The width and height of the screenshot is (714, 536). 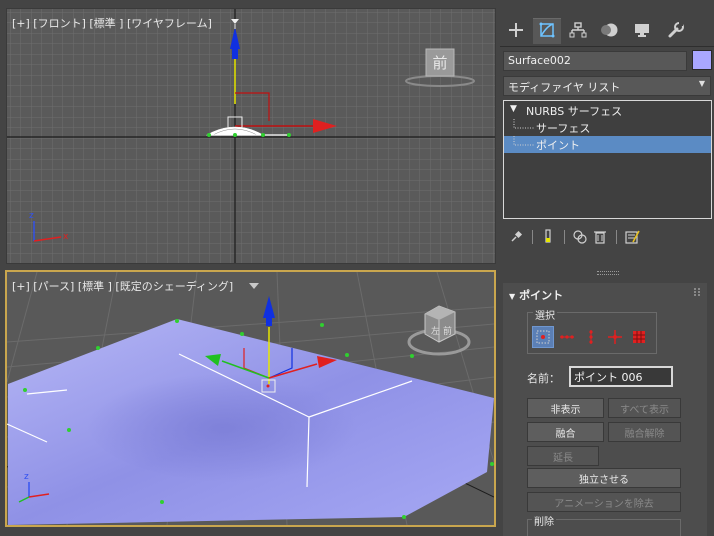 I want to click on object-name-field: Surface002, so click(x=595, y=61).